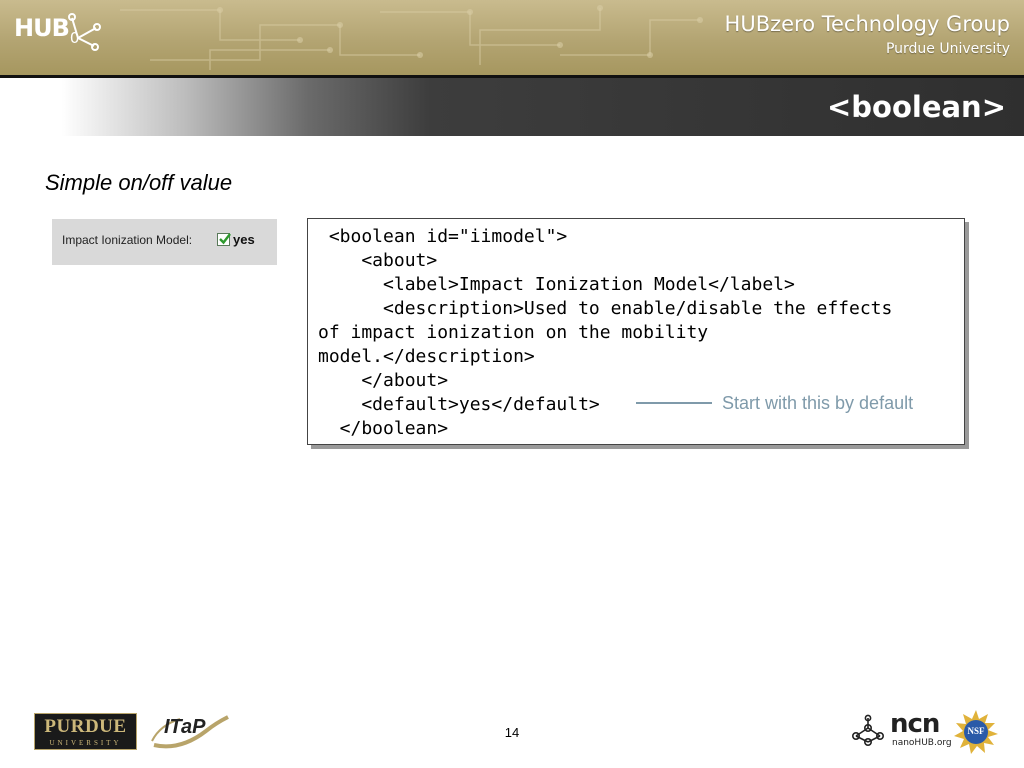 This screenshot has width=1024, height=768. What do you see at coordinates (922, 743) in the screenshot?
I see `ncn-logo-sub: nanoHUB.org` at bounding box center [922, 743].